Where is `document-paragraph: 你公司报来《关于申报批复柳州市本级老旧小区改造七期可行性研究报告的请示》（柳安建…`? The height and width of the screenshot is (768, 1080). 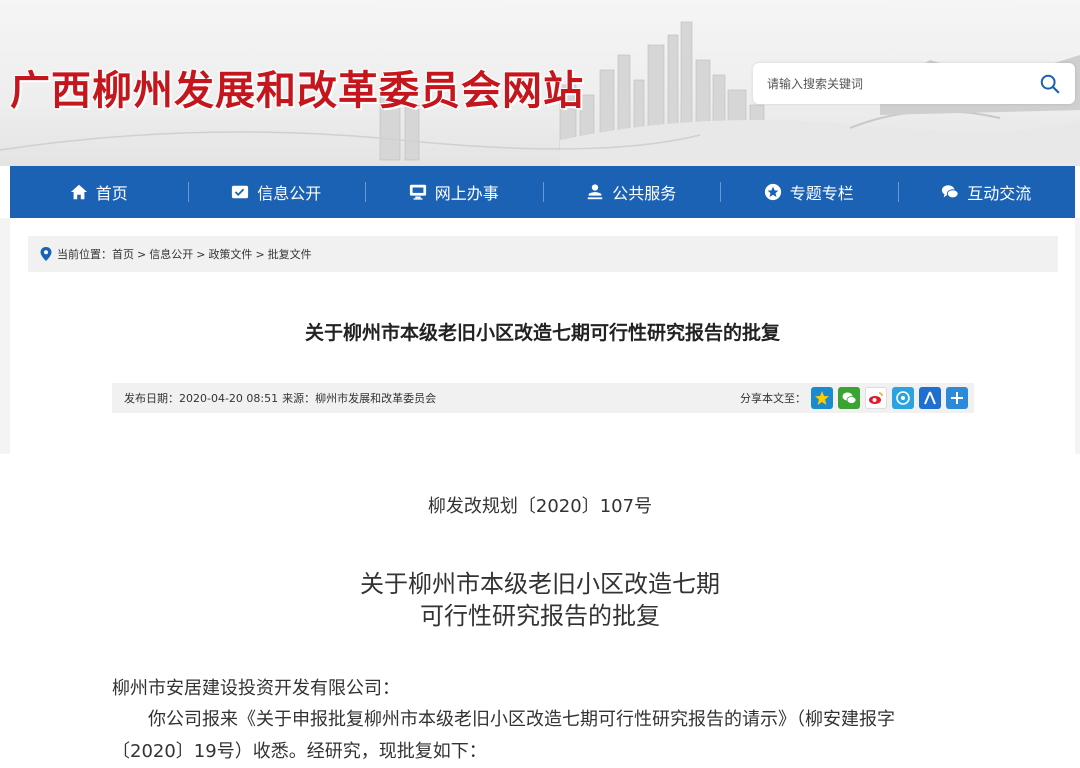
document-paragraph: 你公司报来《关于申报批复柳州市本级老旧小区改造七期可行性研究报告的请示》（柳安建… is located at coordinates (503, 735).